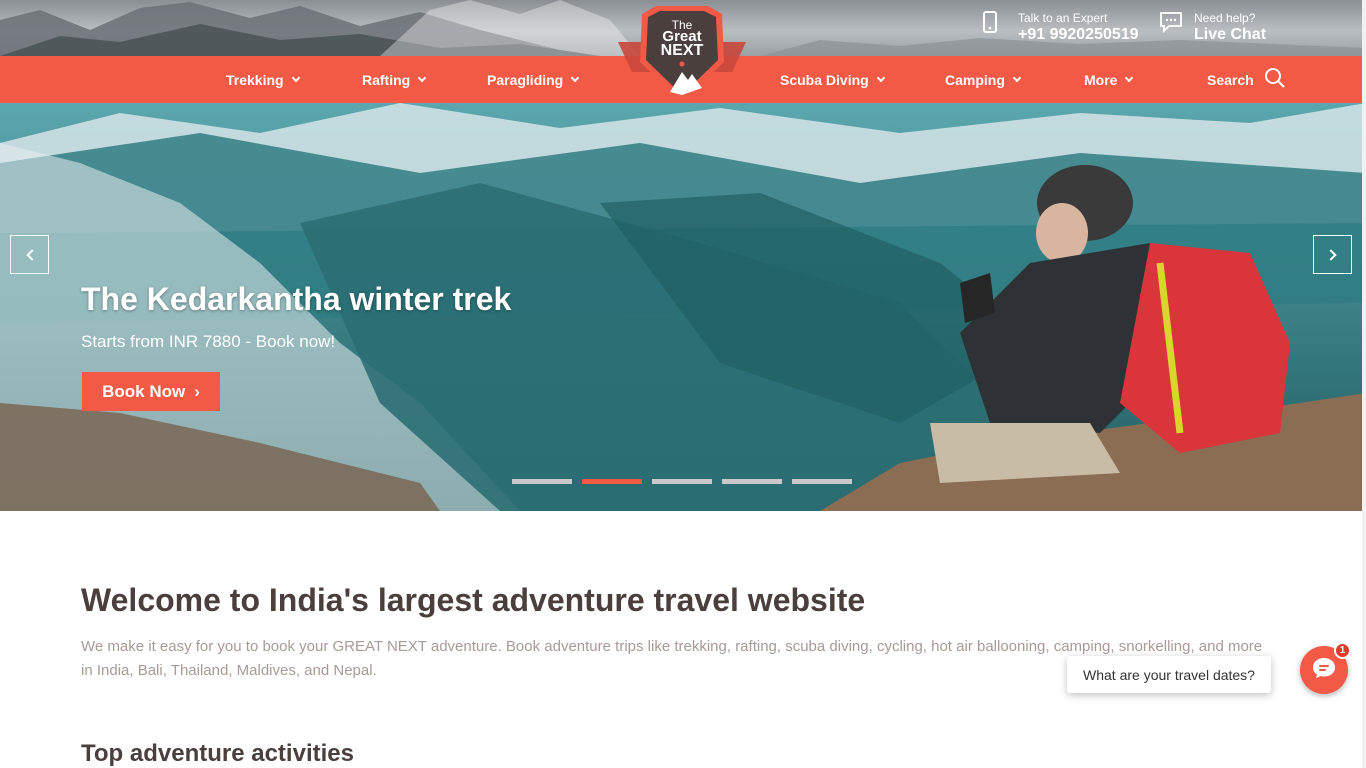 The image size is (1366, 768). I want to click on nav-label: More, so click(1101, 79).